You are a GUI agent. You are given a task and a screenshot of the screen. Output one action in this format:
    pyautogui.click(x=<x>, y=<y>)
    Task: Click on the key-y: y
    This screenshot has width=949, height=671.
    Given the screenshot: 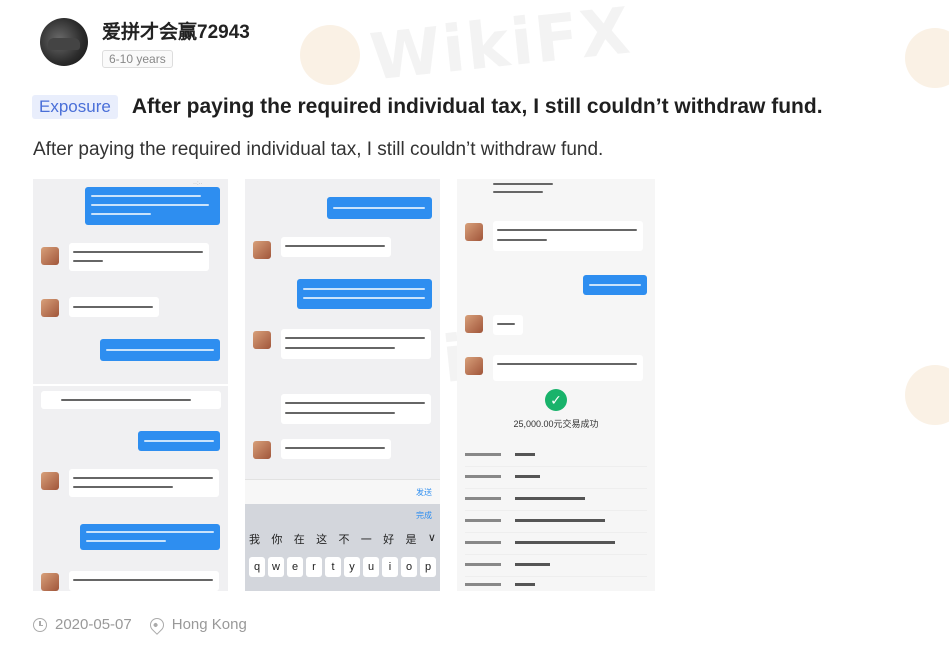 What is the action you would take?
    pyautogui.click(x=352, y=567)
    